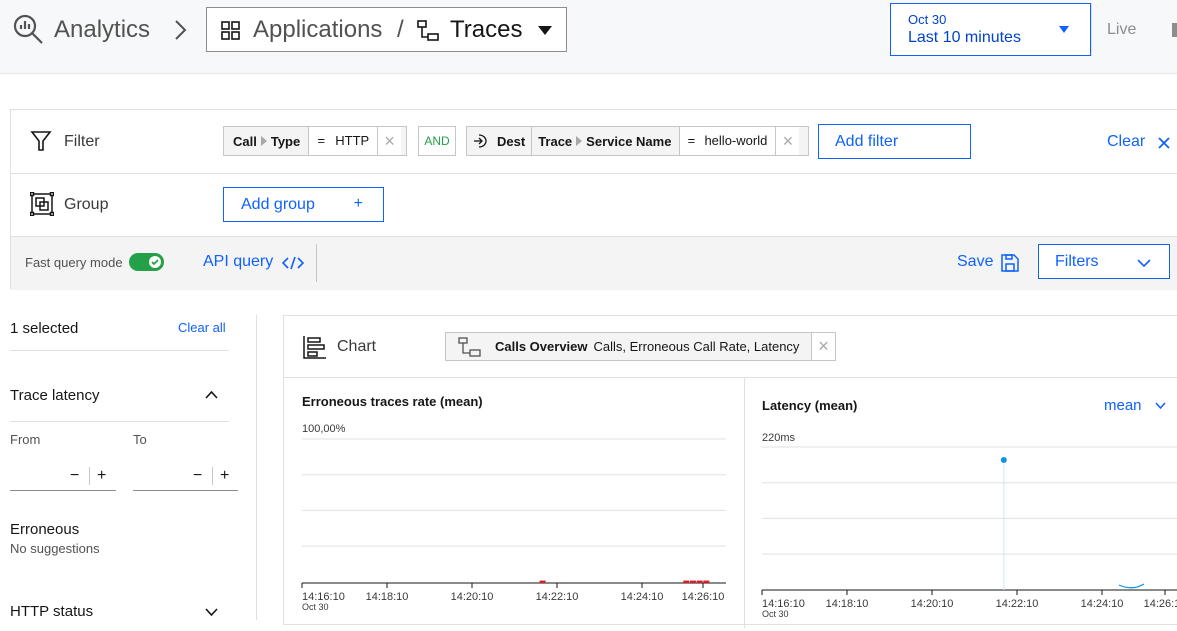 Image resolution: width=1177 pixels, height=631 pixels. I want to click on add-filter-button: Add filter, so click(894, 141).